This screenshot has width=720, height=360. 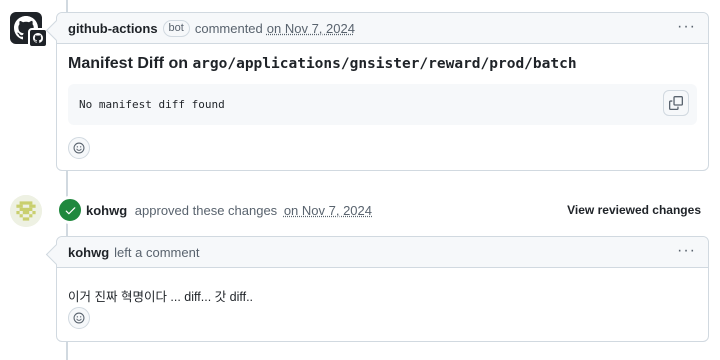 I want to click on check-icon, so click(x=70, y=210).